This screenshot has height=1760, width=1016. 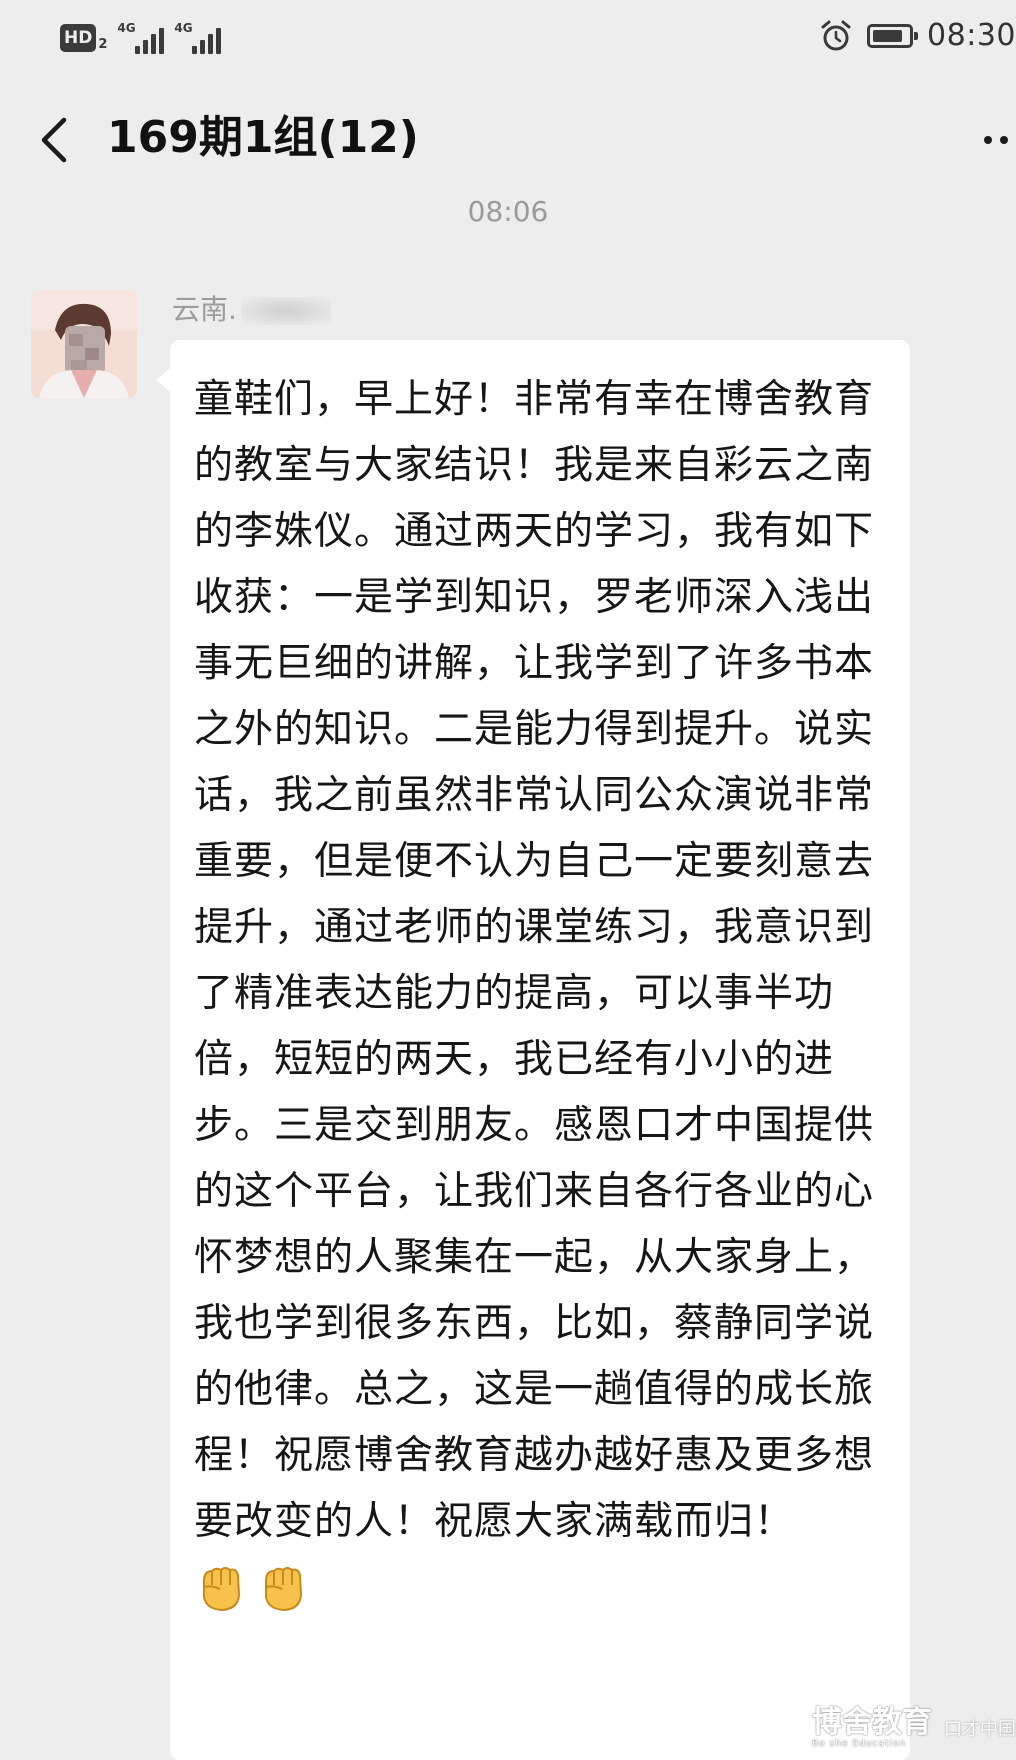 I want to click on sender-name-text: 云南., so click(x=204, y=309).